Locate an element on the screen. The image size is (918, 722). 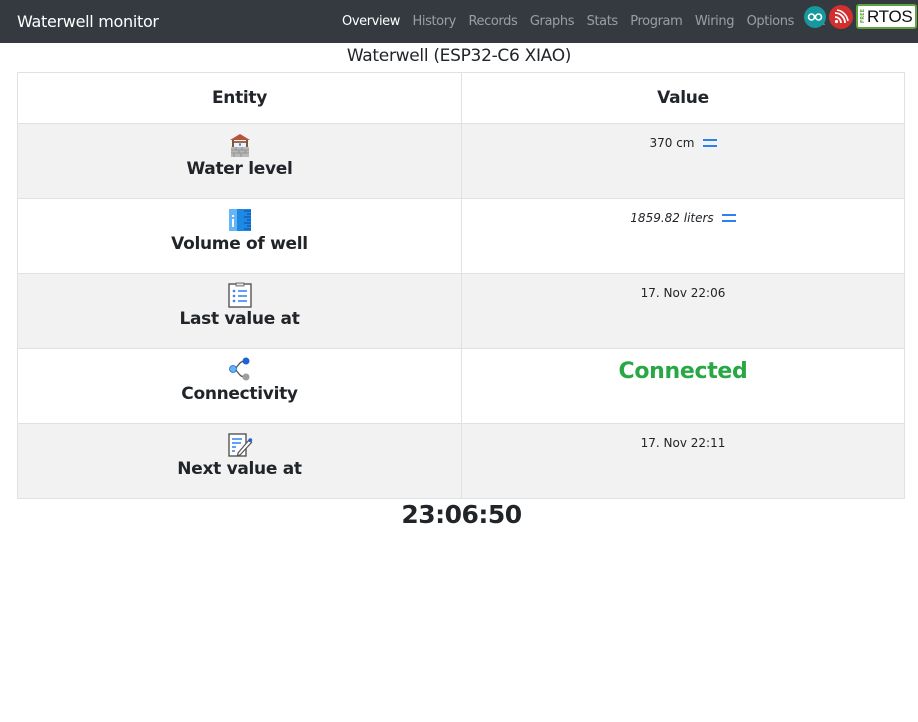
entity-label: Last value at is located at coordinates (239, 319).